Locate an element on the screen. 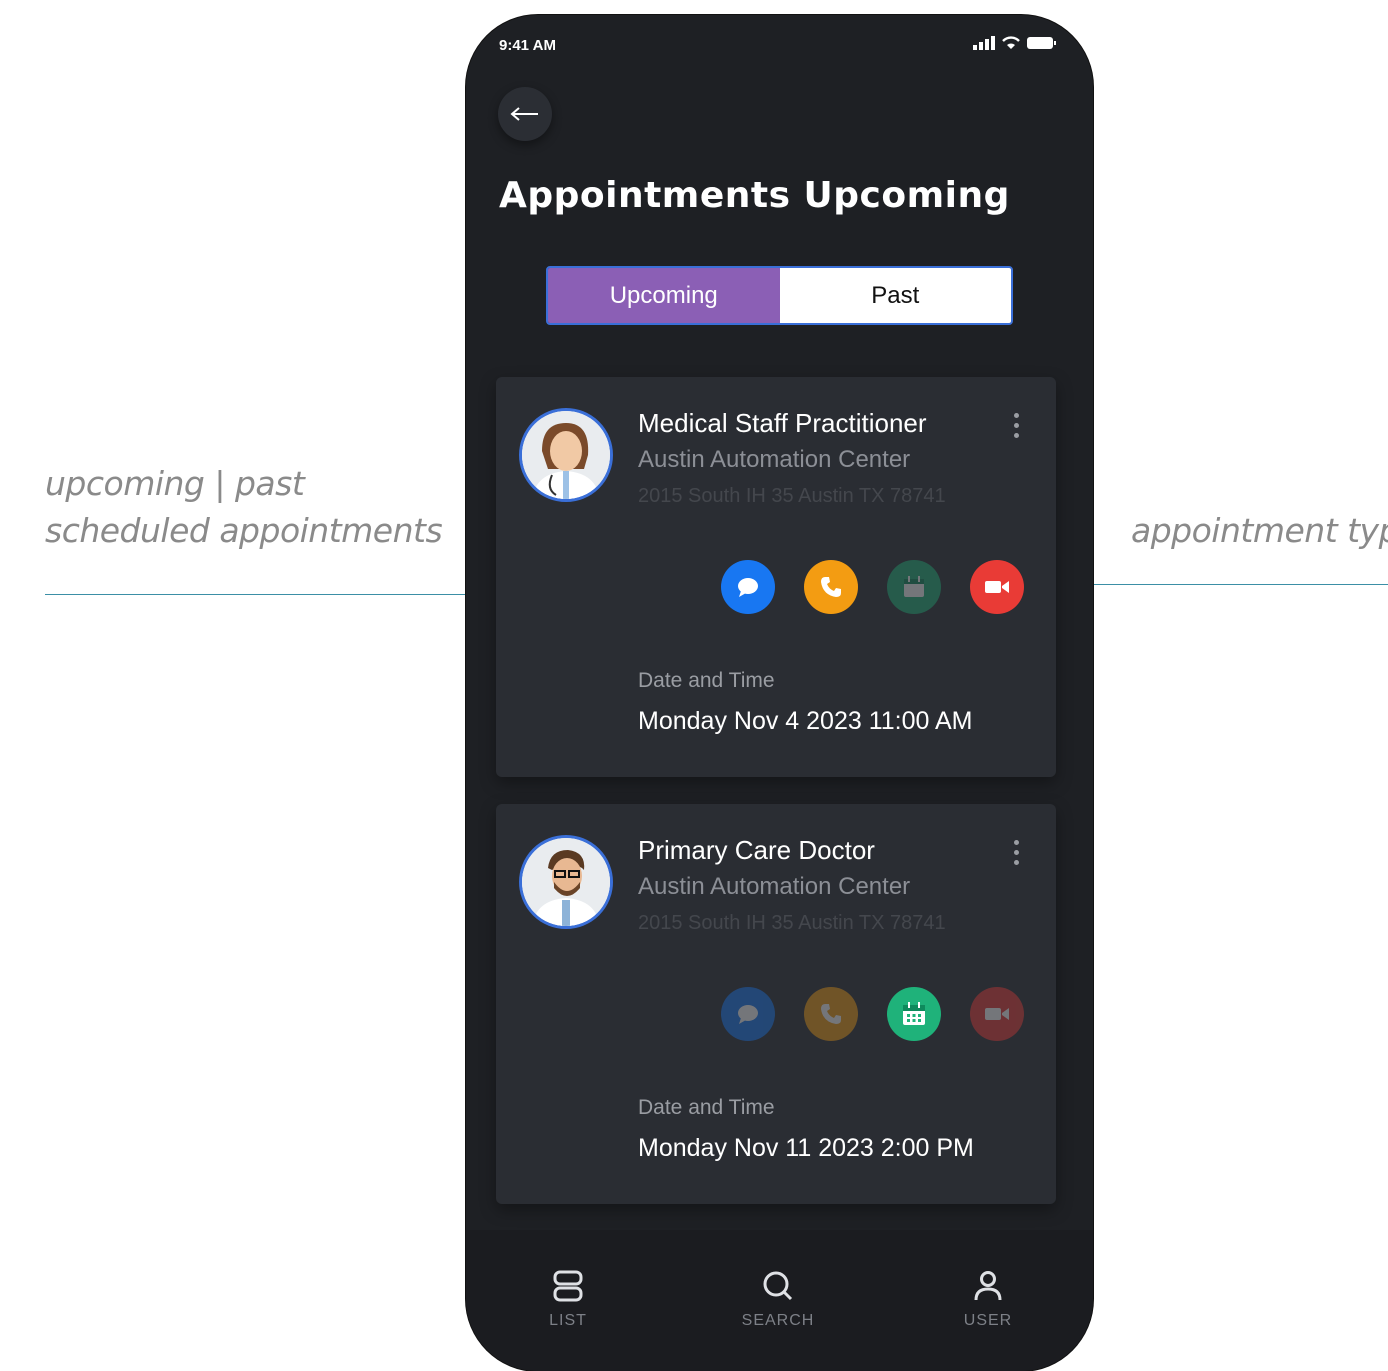  annotation-appointment-type: appointment type is located at coordinates (1259, 530).